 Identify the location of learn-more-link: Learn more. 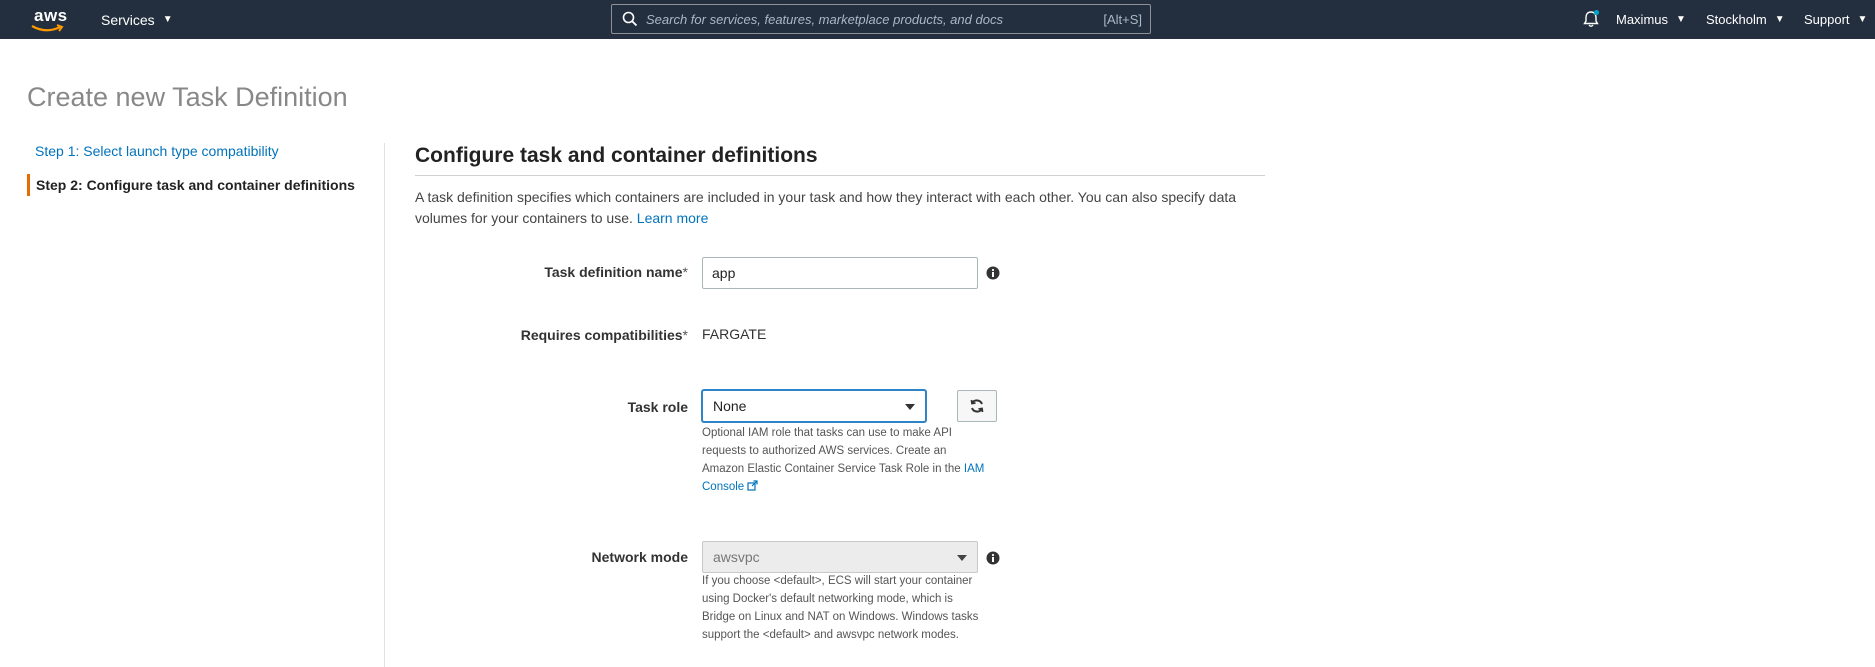
(673, 218).